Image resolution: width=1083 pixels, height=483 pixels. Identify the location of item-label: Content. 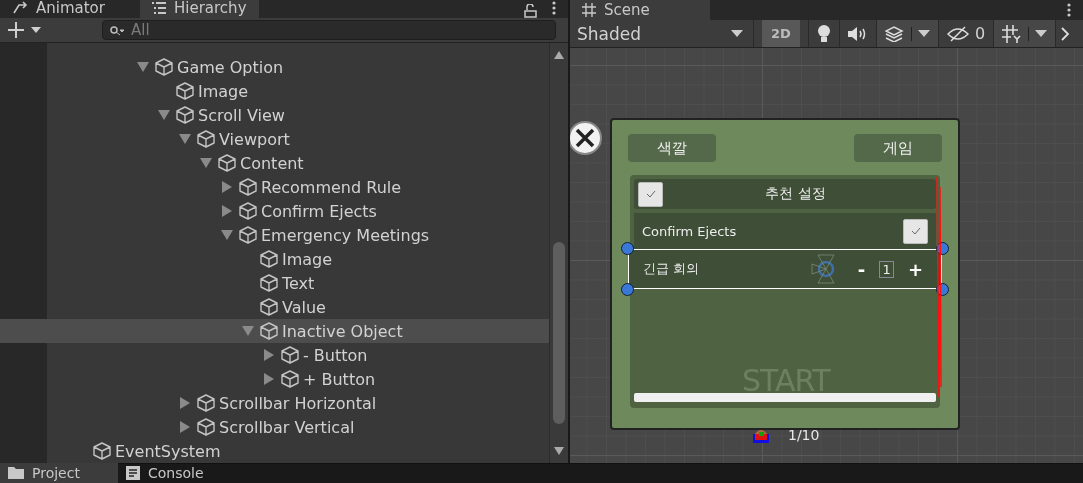
(272, 163).